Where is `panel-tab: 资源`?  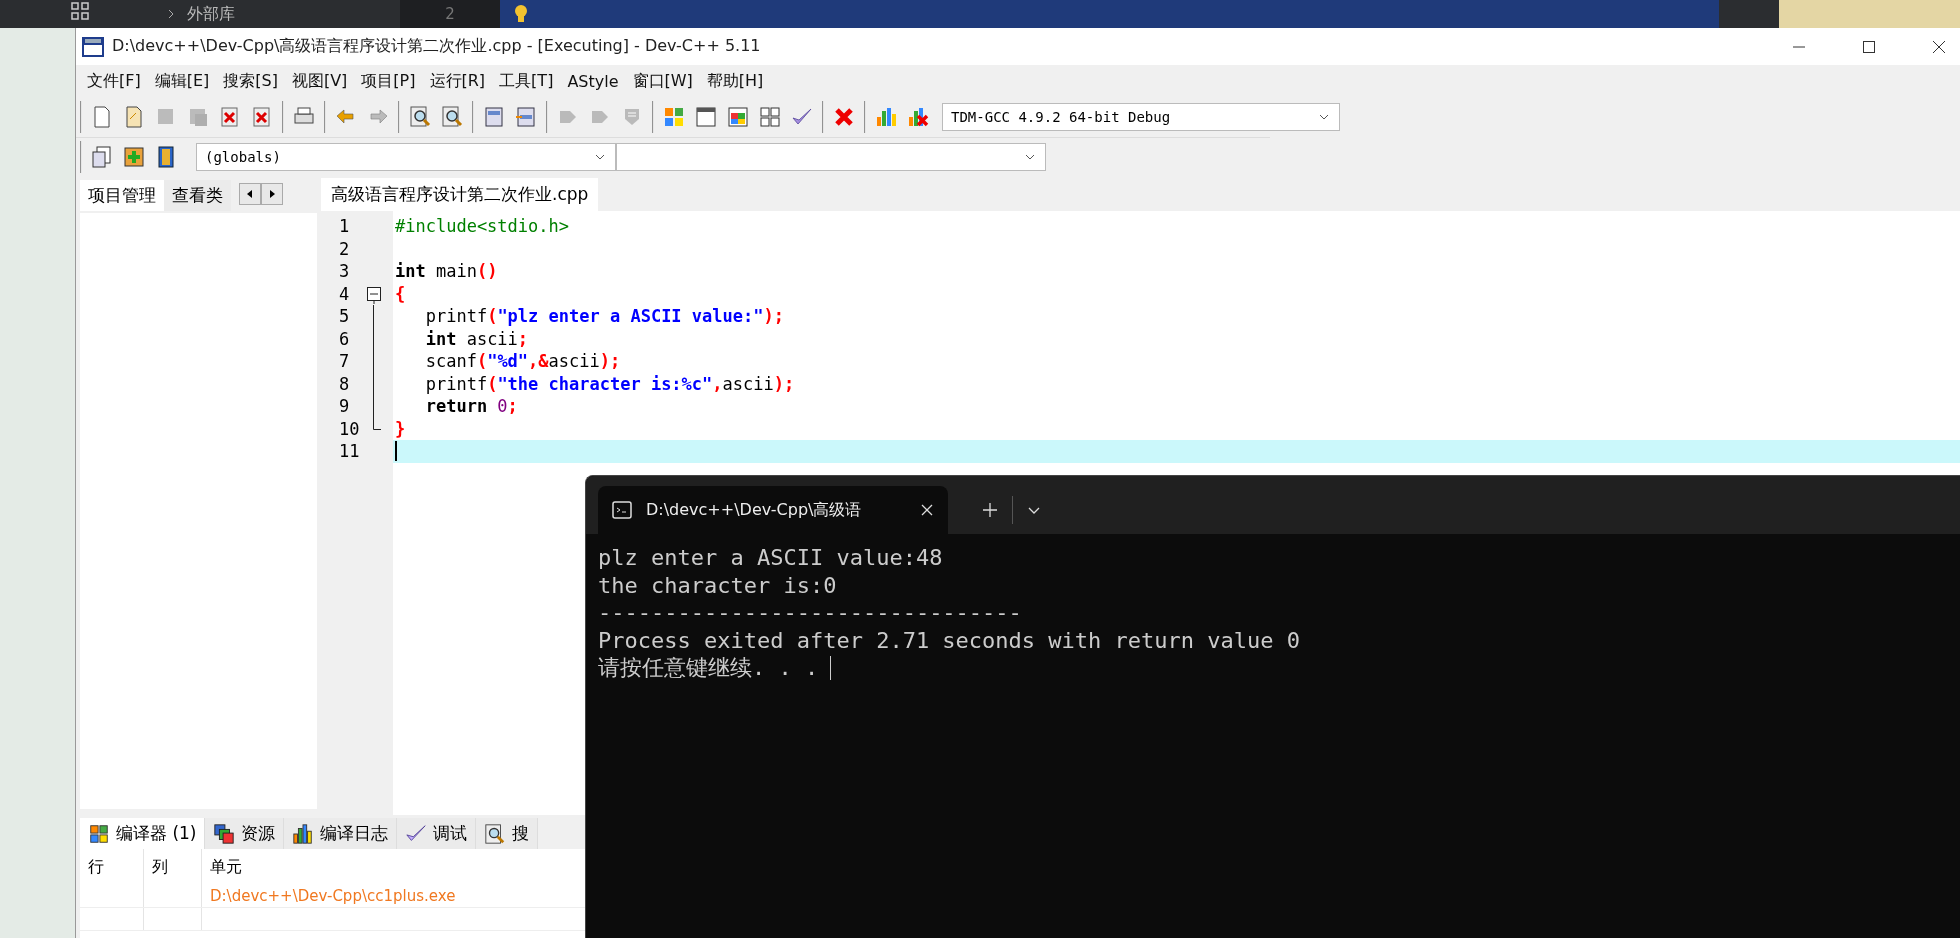 panel-tab: 资源 is located at coordinates (245, 833).